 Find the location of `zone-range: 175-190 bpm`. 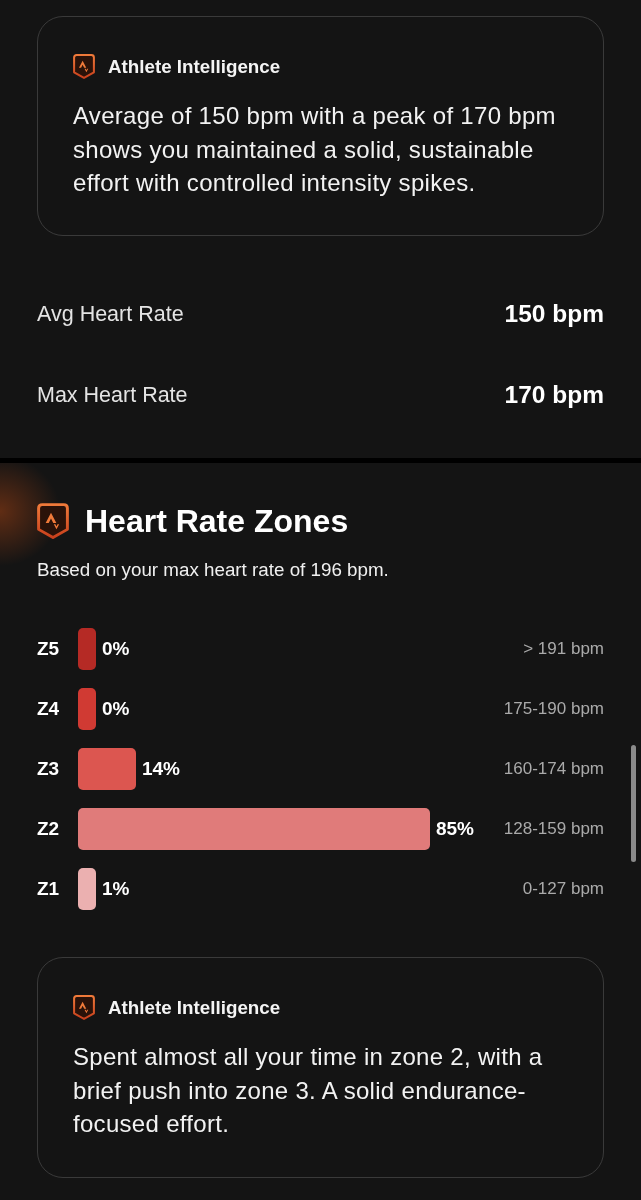

zone-range: 175-190 bpm is located at coordinates (553, 709).